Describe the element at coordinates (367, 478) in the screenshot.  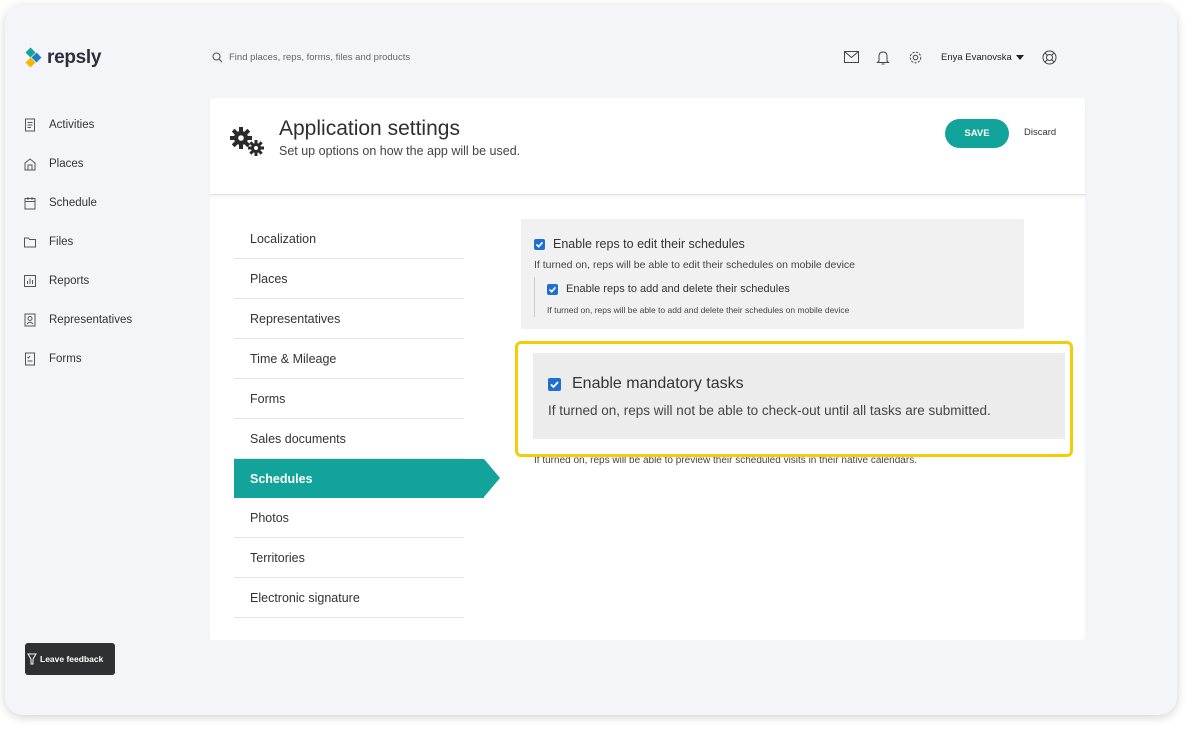
I see `settings-nav-schedules: Schedules` at that location.